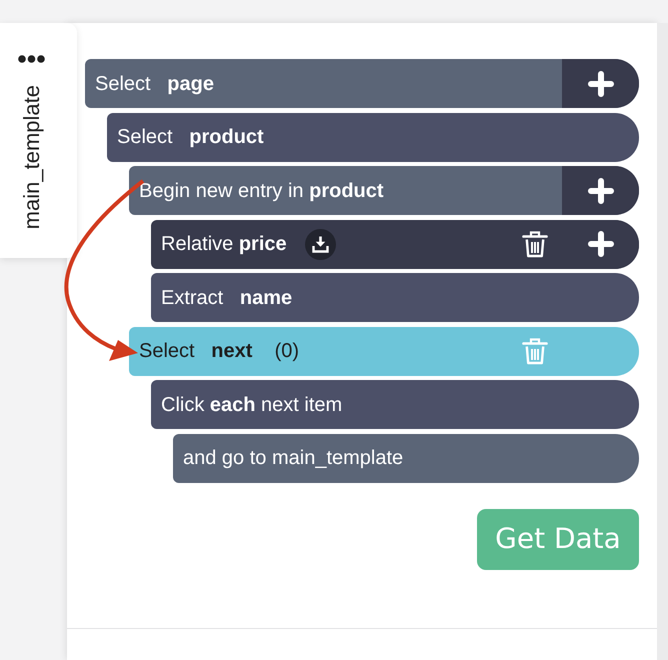 This screenshot has height=660, width=668. What do you see at coordinates (224, 244) in the screenshot?
I see `step-label: Relative price` at bounding box center [224, 244].